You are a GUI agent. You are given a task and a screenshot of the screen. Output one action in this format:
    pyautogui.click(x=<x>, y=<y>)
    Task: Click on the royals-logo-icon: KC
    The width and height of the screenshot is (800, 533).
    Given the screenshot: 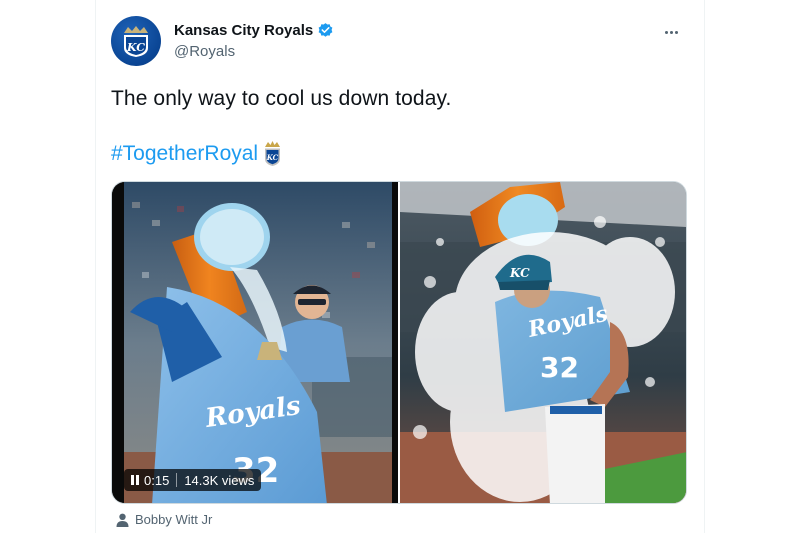 What is the action you would take?
    pyautogui.click(x=136, y=41)
    